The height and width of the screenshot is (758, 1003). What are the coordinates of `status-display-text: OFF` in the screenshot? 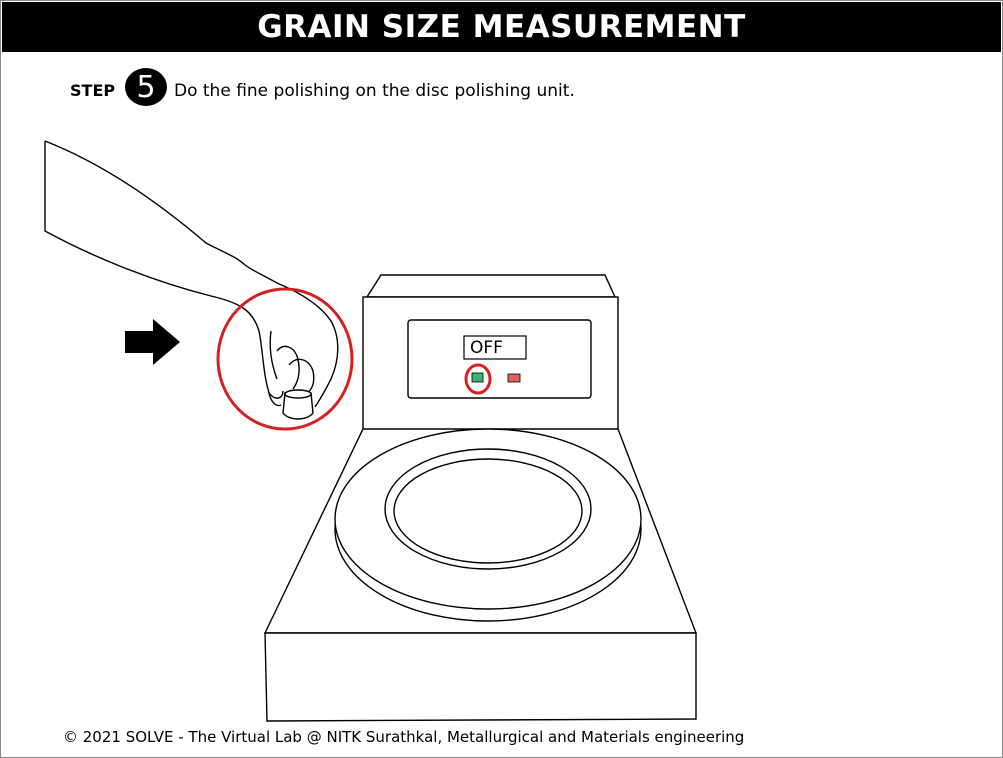 It's located at (486, 348).